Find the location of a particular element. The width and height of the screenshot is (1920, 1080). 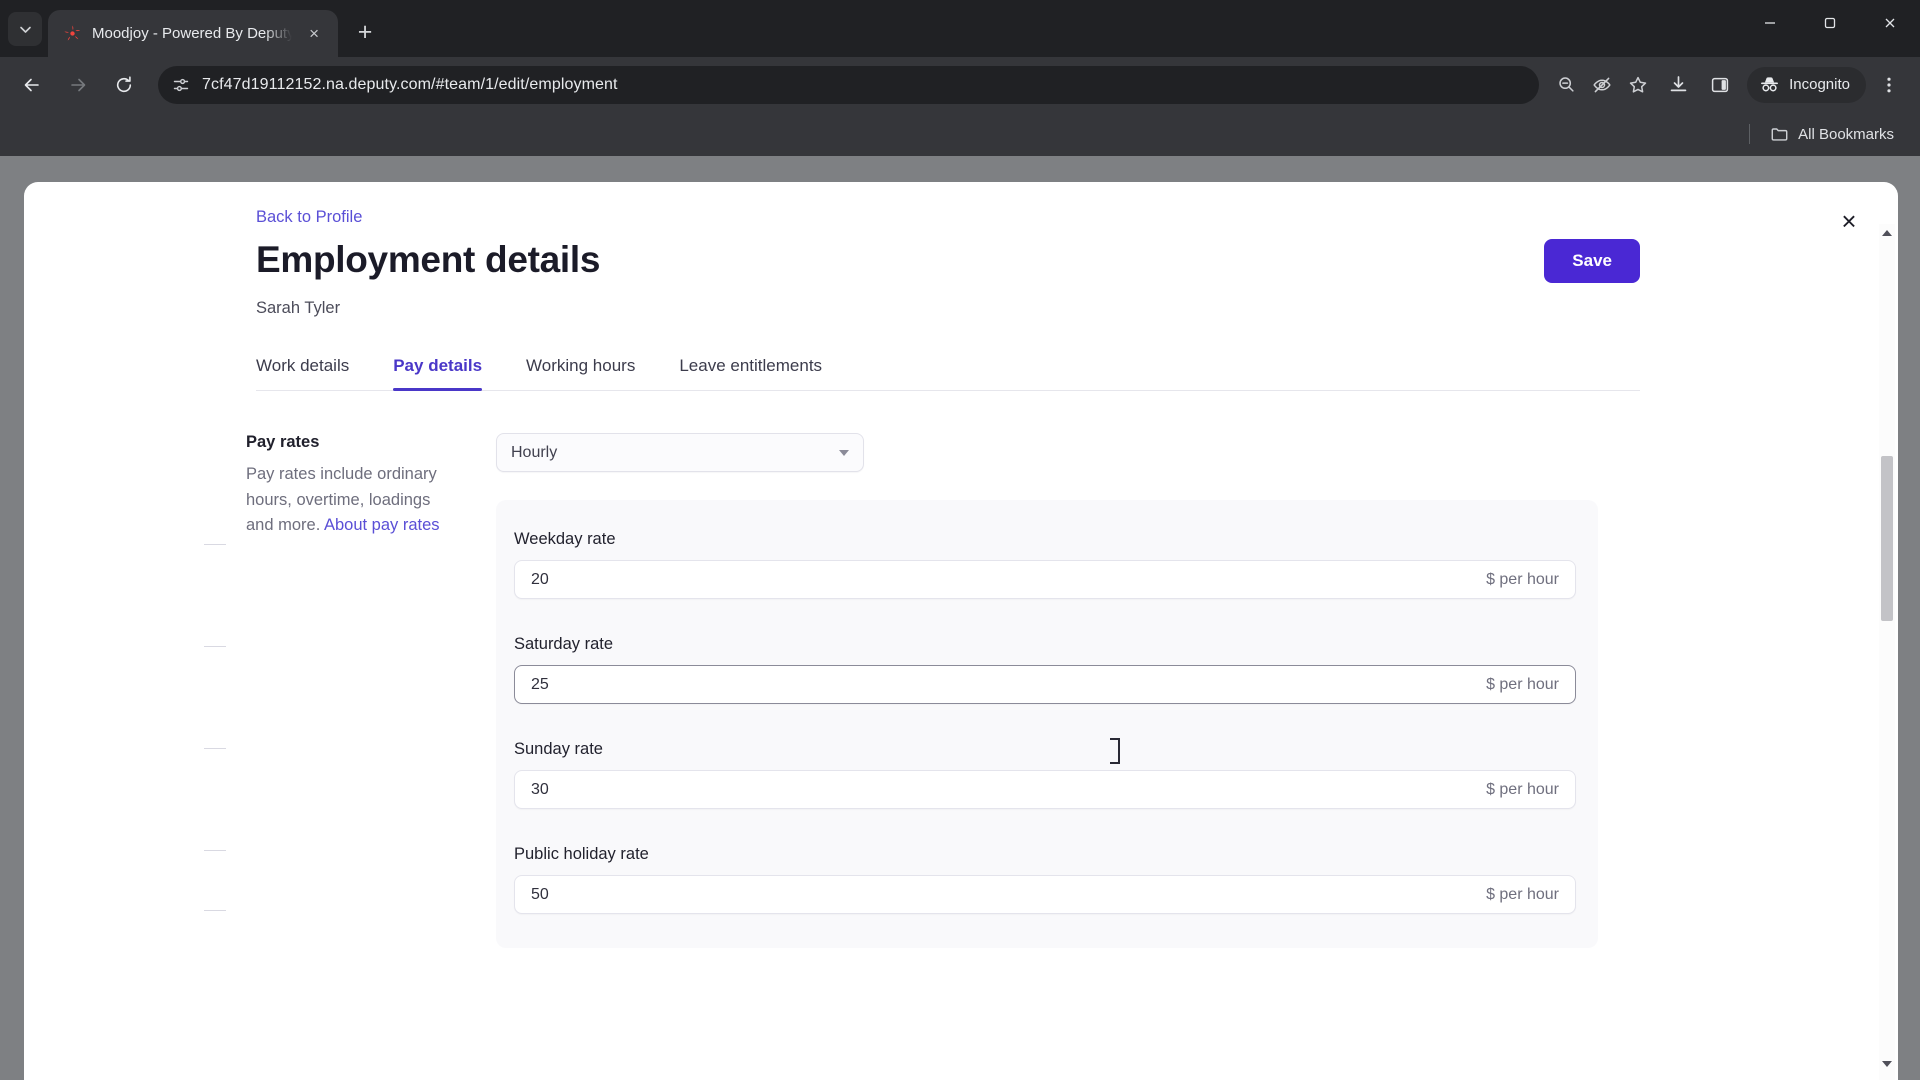

public-holiday-rate-suffix: $ per hour is located at coordinates (1522, 894).